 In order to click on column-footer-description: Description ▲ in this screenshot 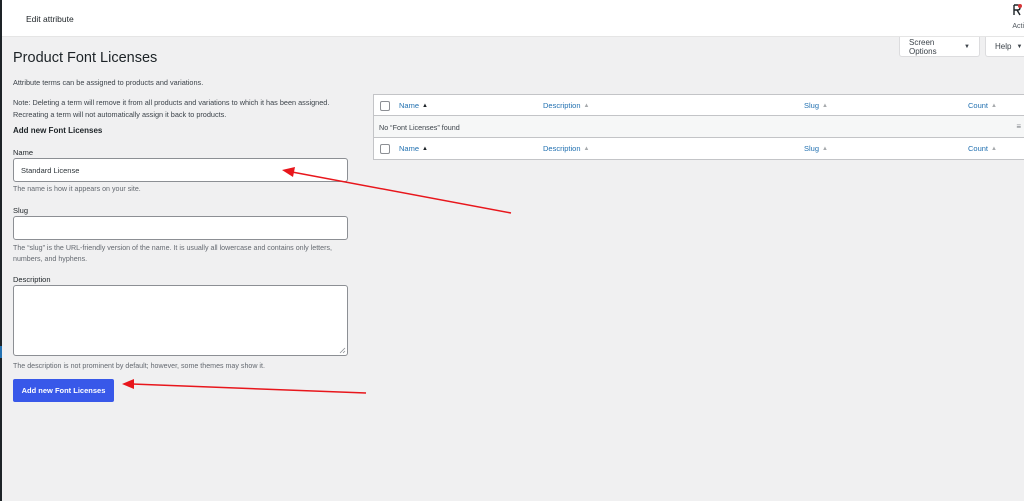, I will do `click(566, 148)`.